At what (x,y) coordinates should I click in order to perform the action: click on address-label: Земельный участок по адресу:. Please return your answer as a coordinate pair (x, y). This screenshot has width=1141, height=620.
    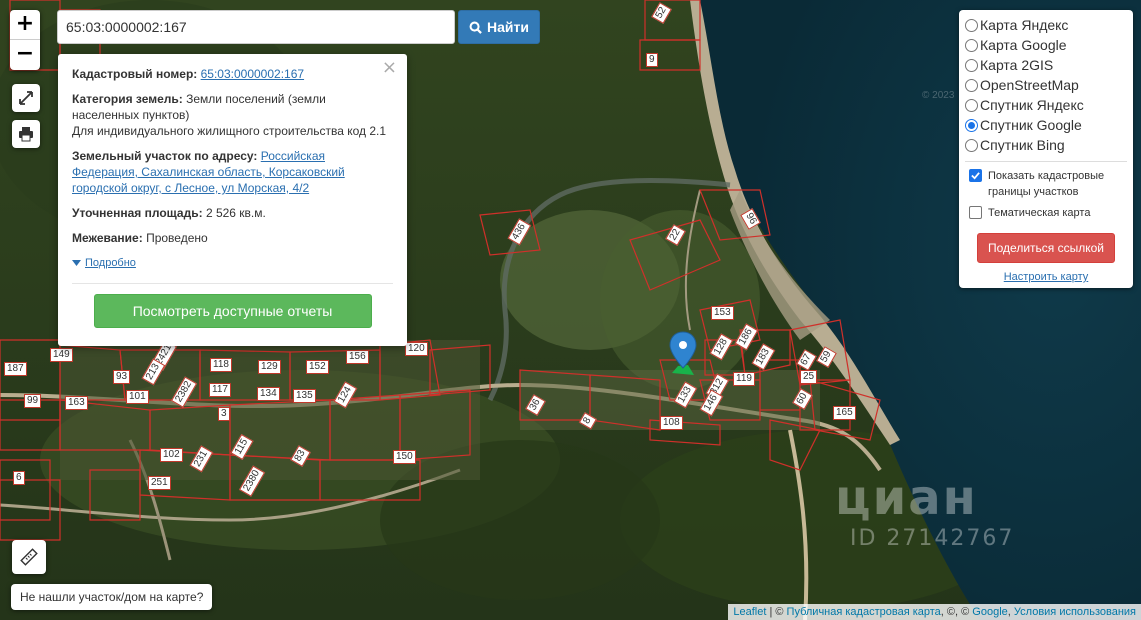
    Looking at the image, I should click on (165, 156).